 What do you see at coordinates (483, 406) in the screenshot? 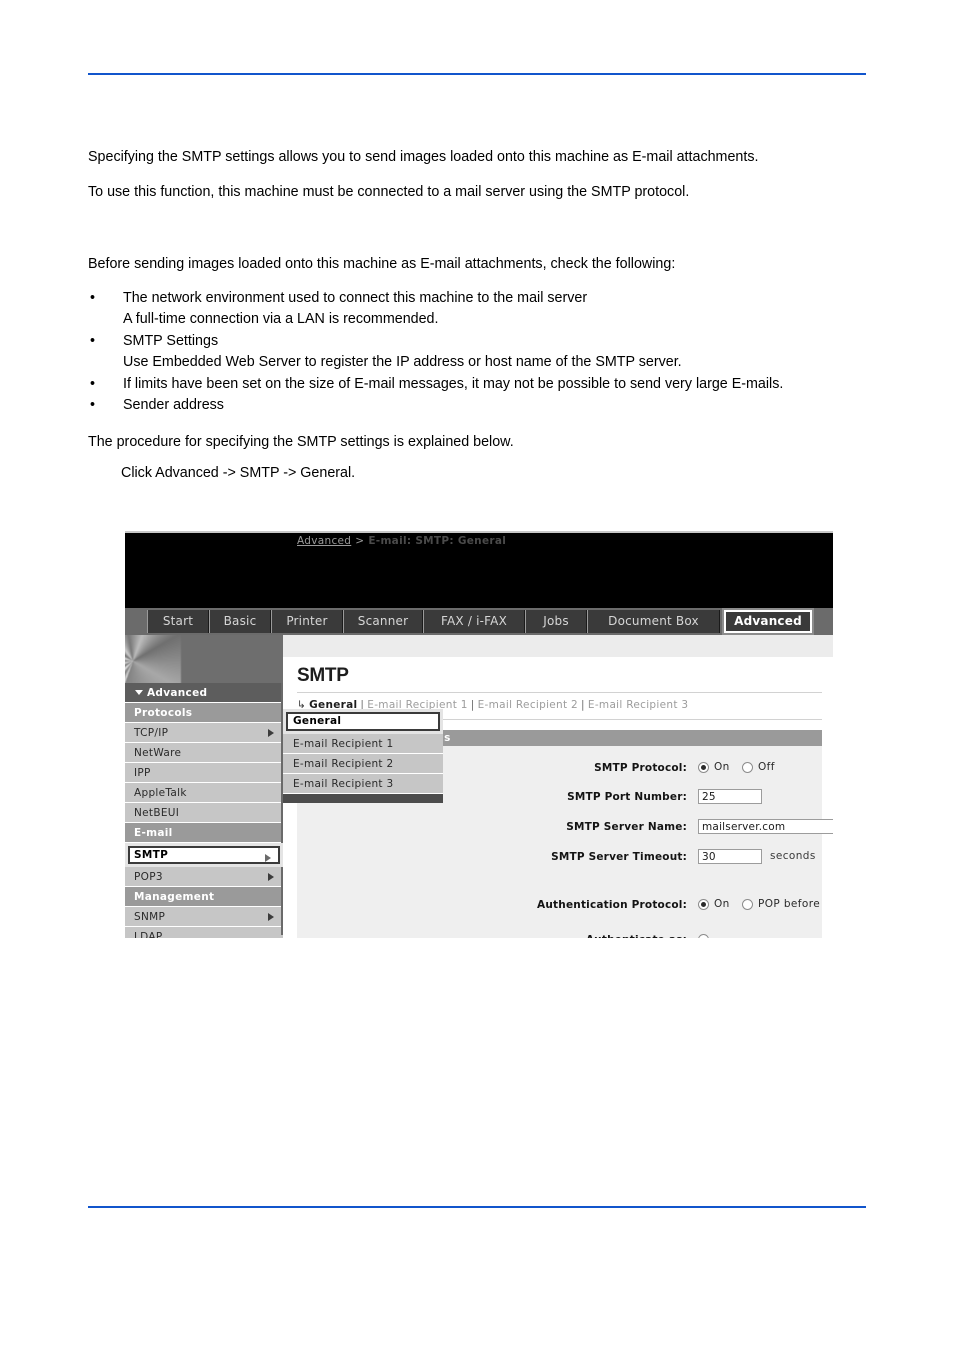
I see `list-item: • Sender address` at bounding box center [483, 406].